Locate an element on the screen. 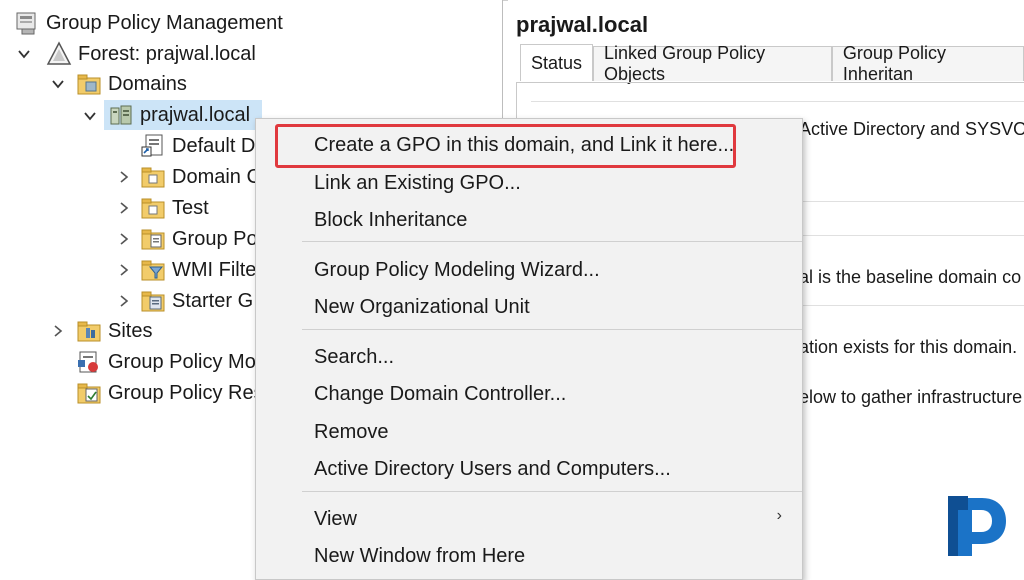 Image resolution: width=1024 pixels, height=580 pixels. tree-node-domain-selected: prajwal.local is located at coordinates (183, 115).